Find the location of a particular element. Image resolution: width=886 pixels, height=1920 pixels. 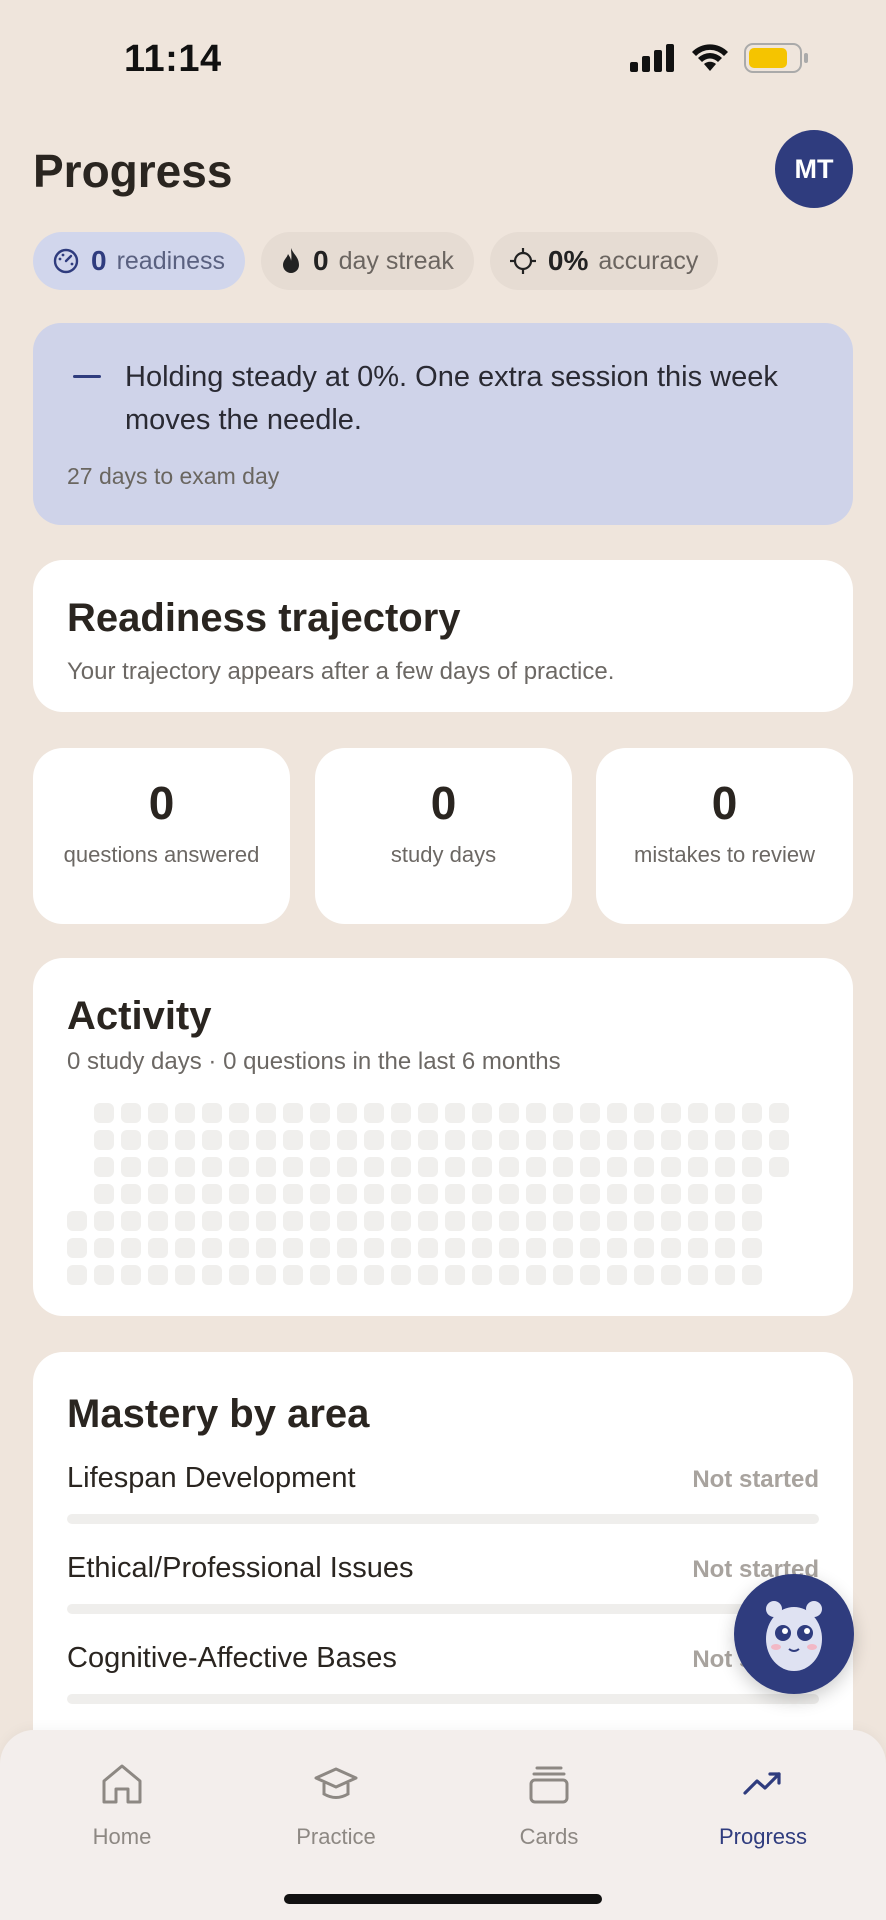

cards-icon is located at coordinates (549, 1785).